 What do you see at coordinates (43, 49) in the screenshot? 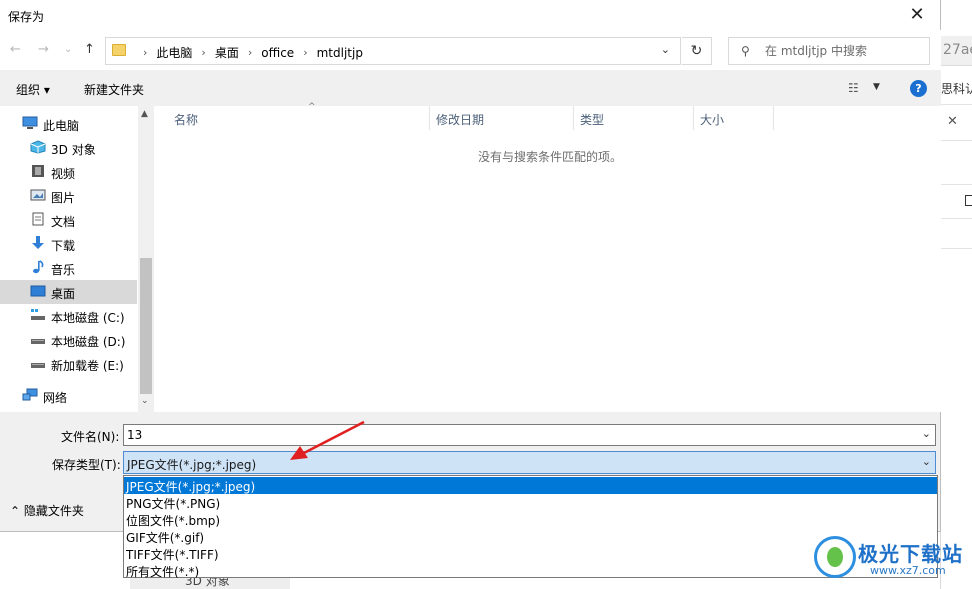
I see `forward-arrow-icon: →` at bounding box center [43, 49].